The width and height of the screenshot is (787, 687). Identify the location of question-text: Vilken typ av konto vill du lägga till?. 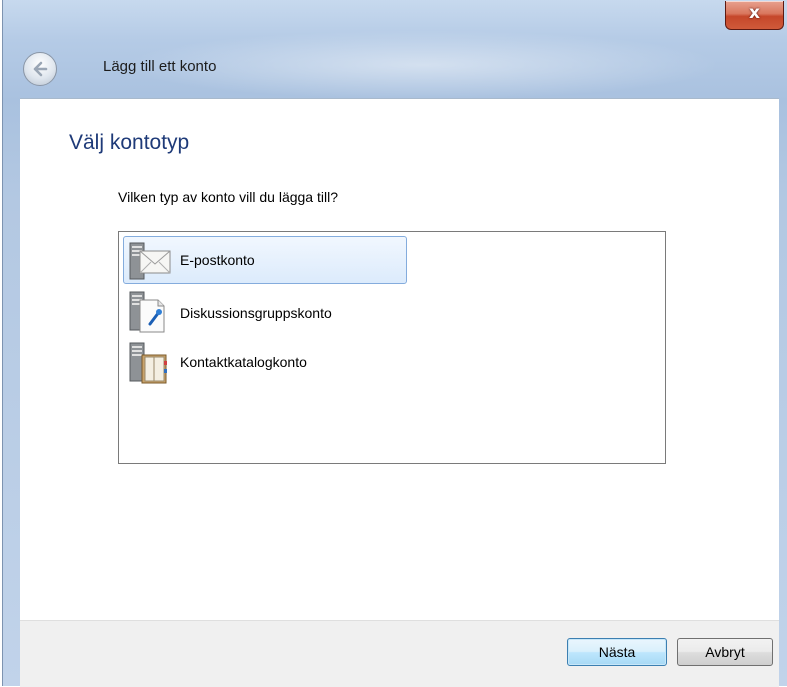
(228, 197).